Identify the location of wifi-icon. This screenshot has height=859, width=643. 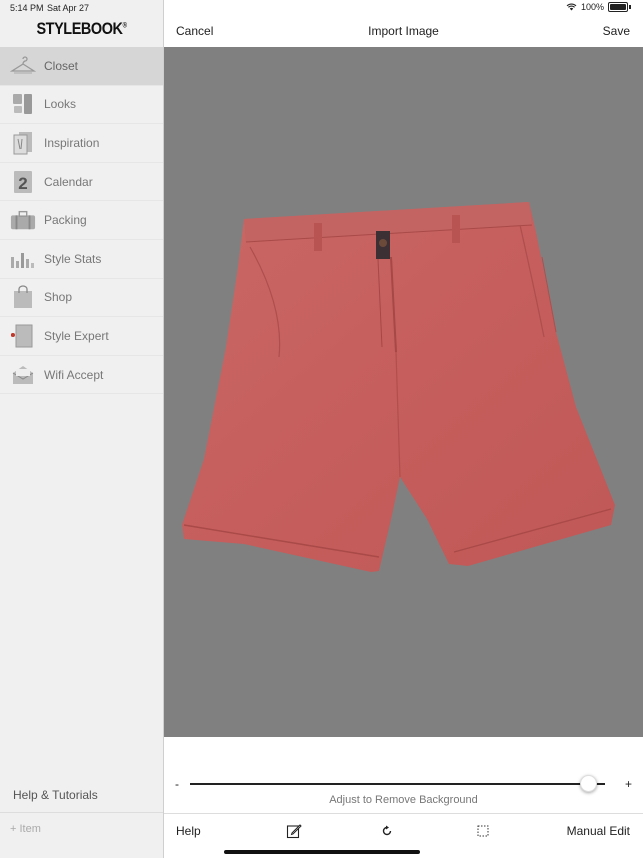
(571, 7).